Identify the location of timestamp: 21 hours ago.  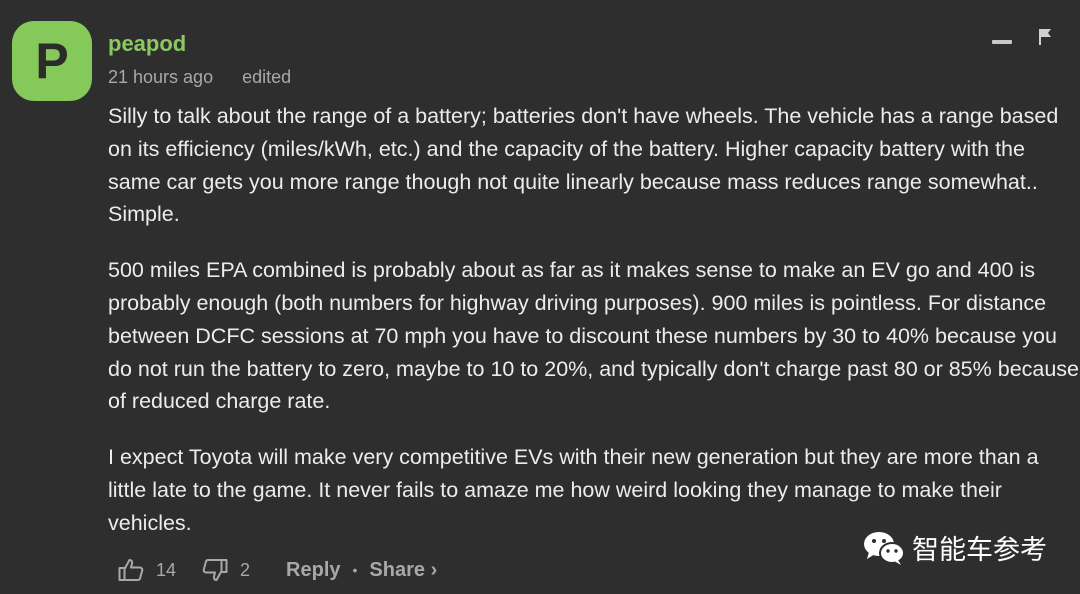
(160, 77).